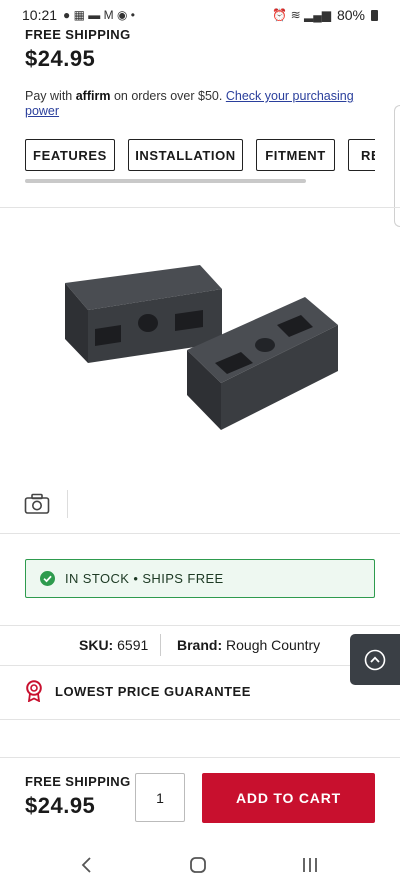 The width and height of the screenshot is (400, 889). Describe the element at coordinates (37, 504) in the screenshot. I see `camera-icon` at that location.